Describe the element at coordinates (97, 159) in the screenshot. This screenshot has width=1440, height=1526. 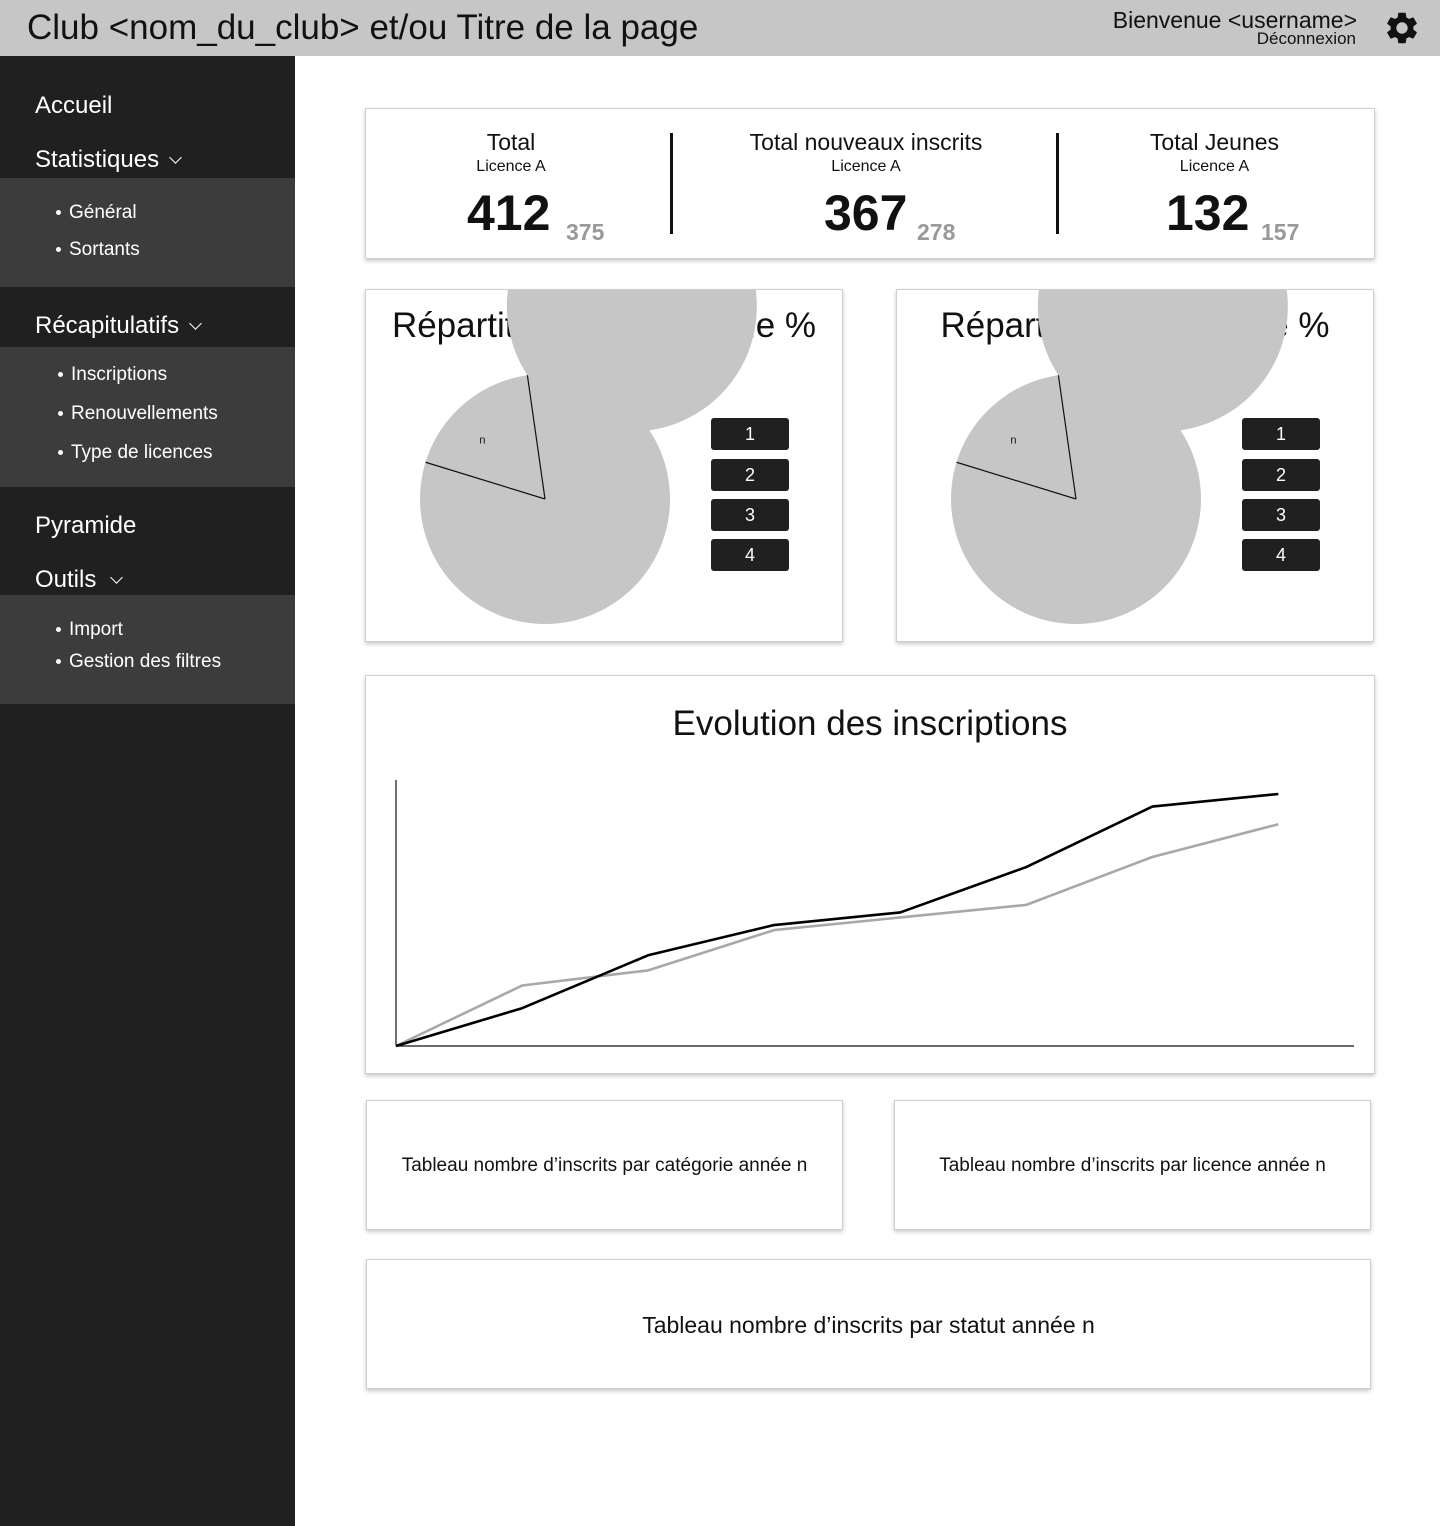
I see `sidebar-item-label: Statistiques` at that location.